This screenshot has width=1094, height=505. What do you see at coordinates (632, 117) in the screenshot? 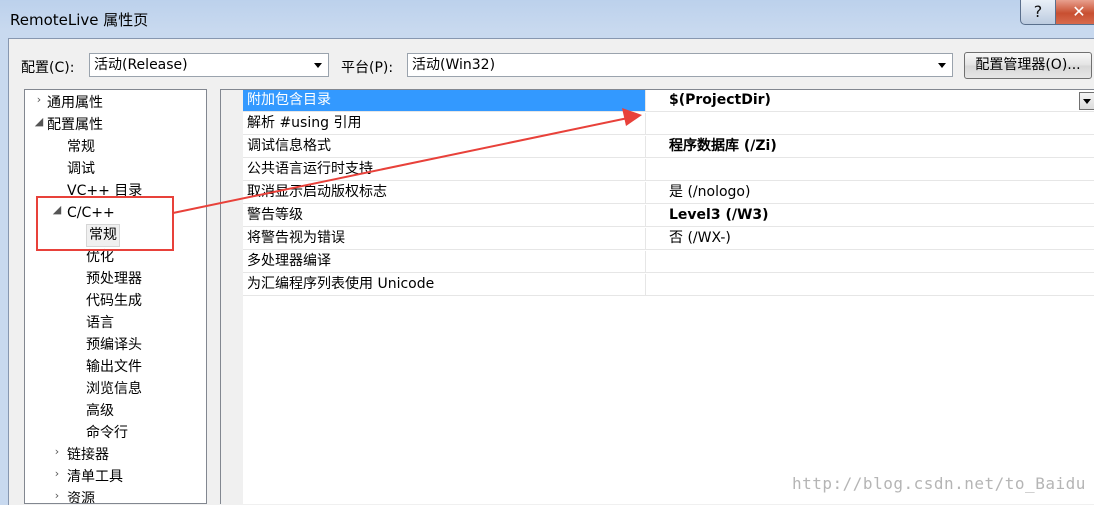
I see `arrow-head-icon` at bounding box center [632, 117].